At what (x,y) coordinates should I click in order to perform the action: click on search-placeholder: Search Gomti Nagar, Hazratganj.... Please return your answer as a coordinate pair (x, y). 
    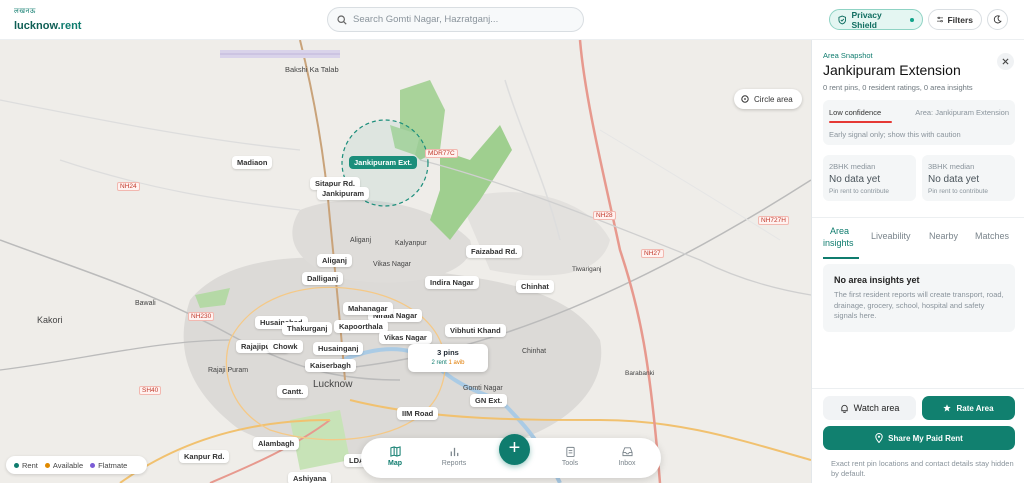
    Looking at the image, I should click on (426, 19).